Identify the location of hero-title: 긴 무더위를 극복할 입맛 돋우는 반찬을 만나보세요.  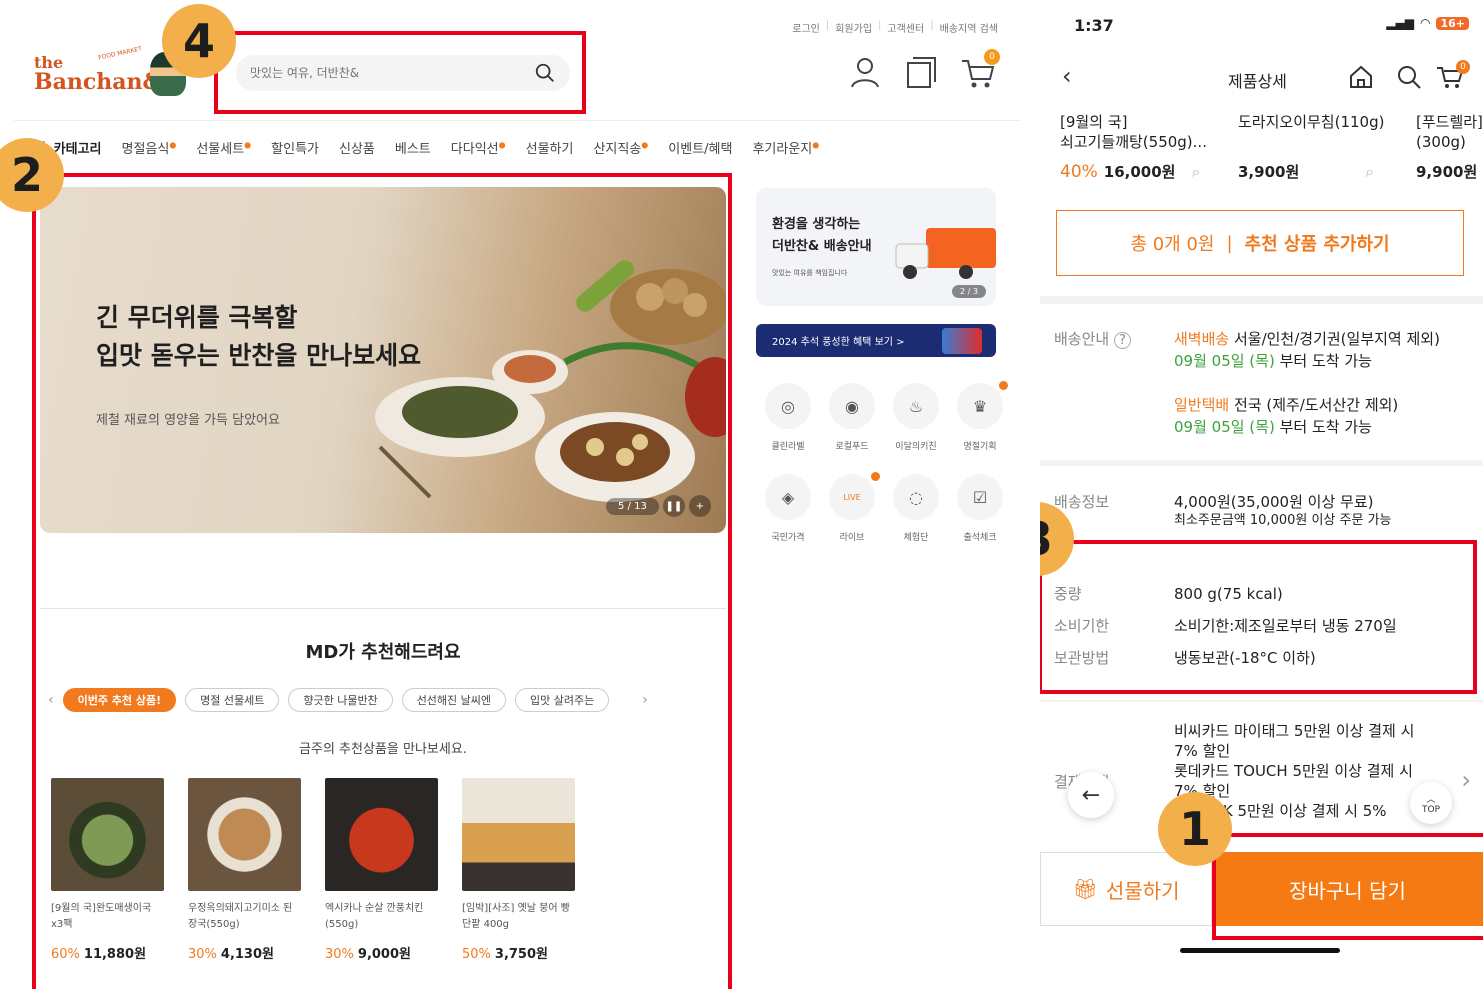
(259, 336).